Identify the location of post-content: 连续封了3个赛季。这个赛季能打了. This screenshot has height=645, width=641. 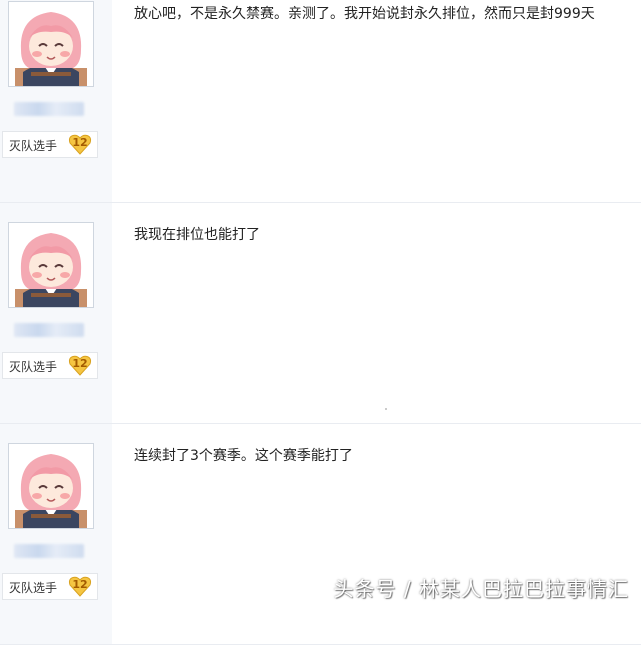
(243, 456).